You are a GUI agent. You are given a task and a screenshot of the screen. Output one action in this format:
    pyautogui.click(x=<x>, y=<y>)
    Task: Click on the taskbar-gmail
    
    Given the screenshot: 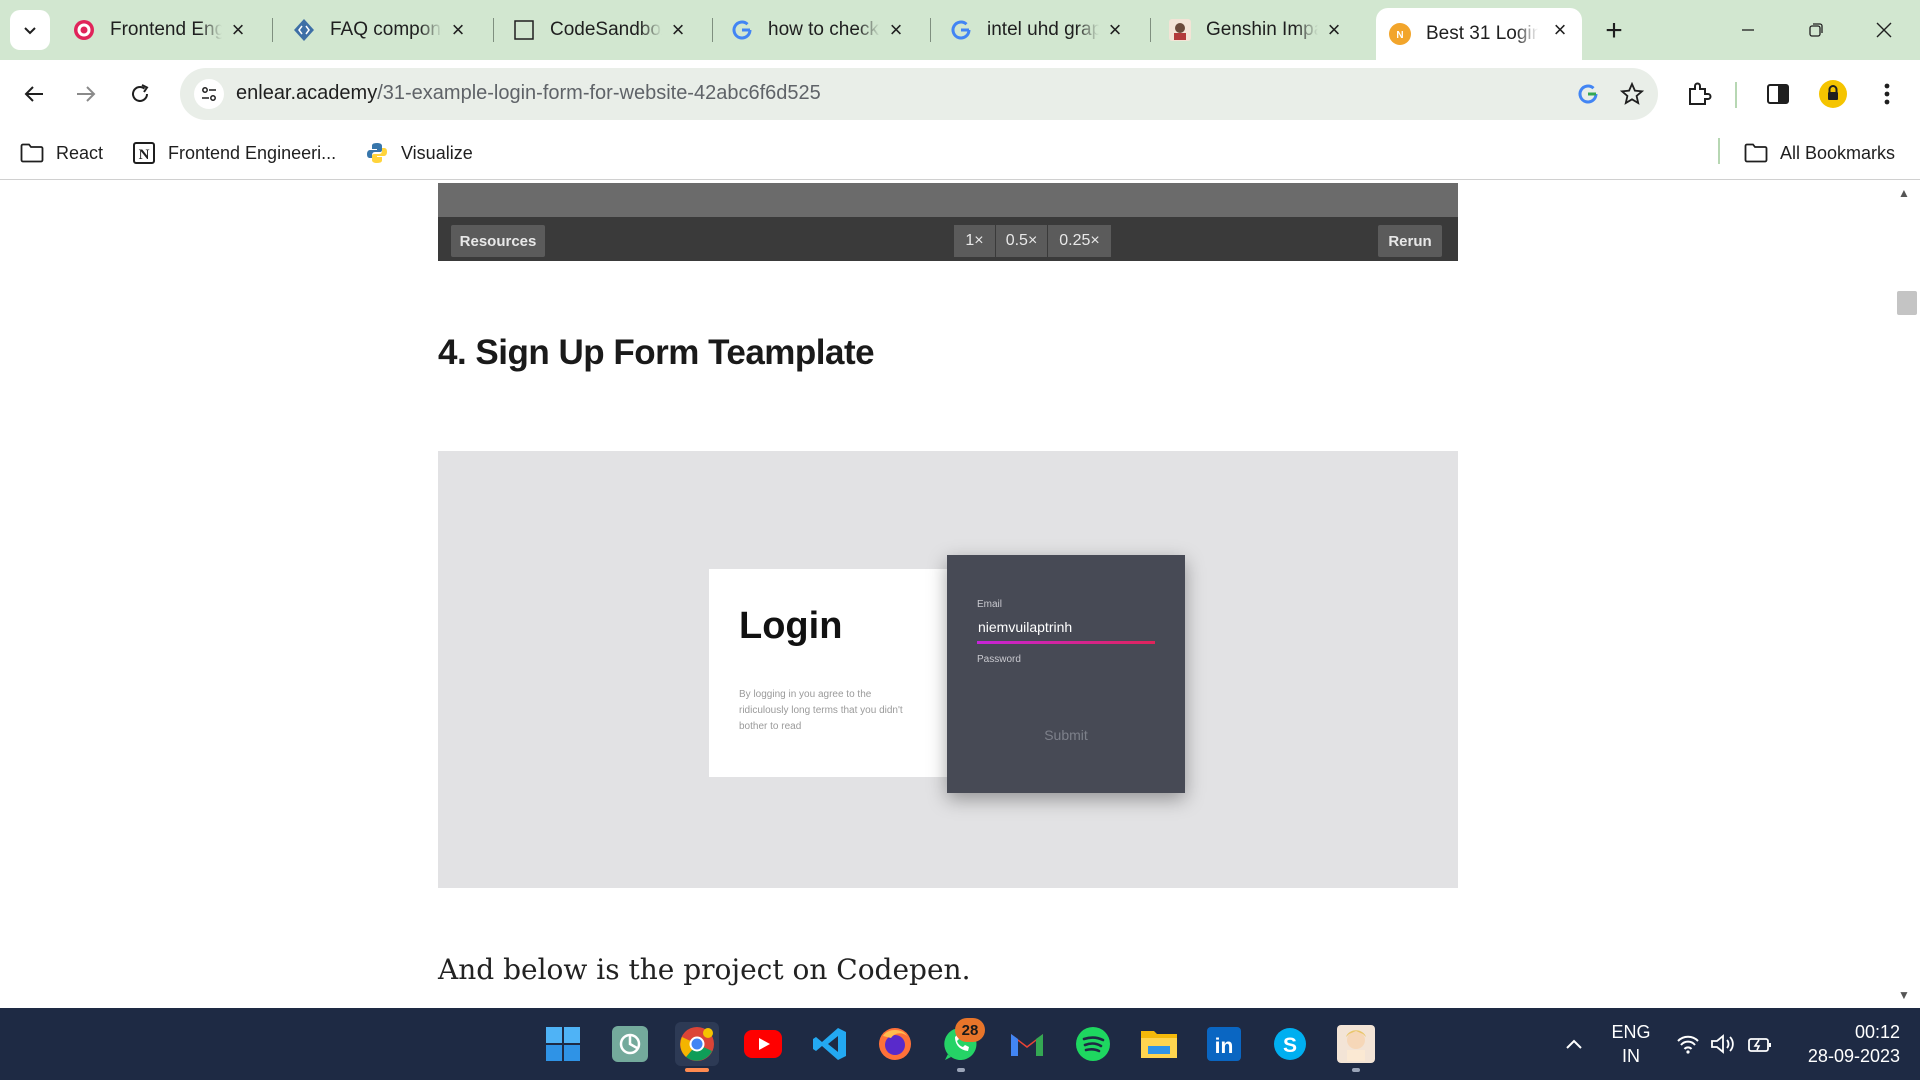 What is the action you would take?
    pyautogui.click(x=1027, y=1044)
    